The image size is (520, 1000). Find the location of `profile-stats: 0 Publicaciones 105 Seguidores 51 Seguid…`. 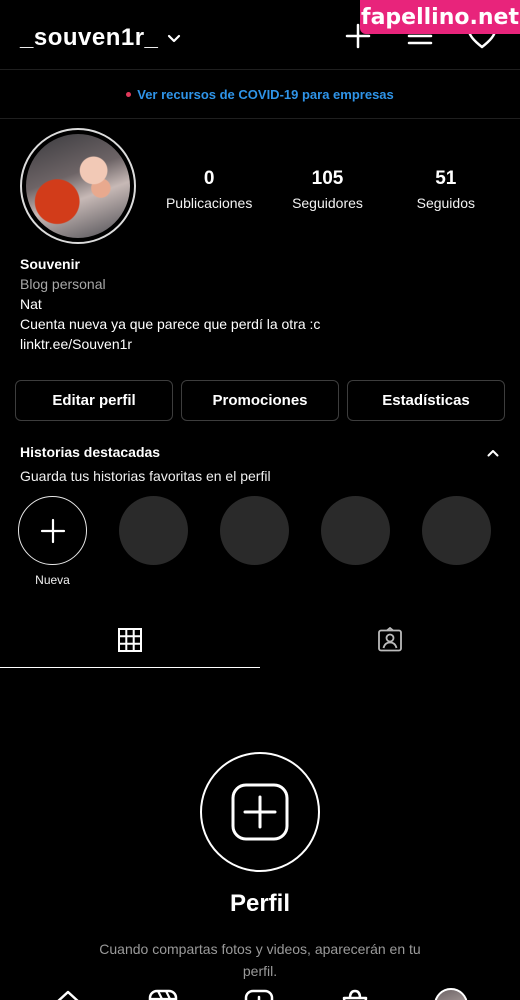

profile-stats: 0 Publicaciones 105 Seguidores 51 Seguid… is located at coordinates (327, 189).